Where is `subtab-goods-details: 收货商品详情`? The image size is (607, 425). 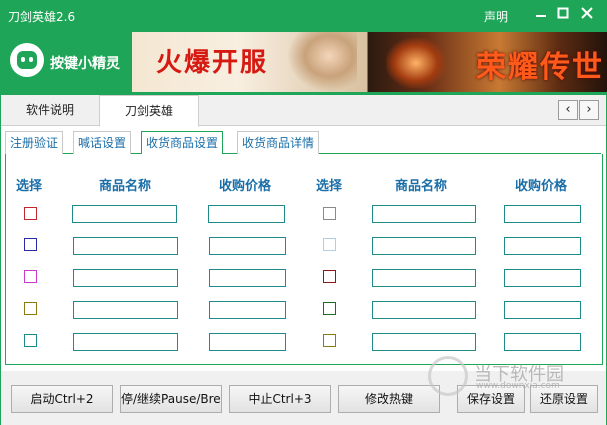
subtab-goods-details: 收货商品详情 is located at coordinates (278, 142).